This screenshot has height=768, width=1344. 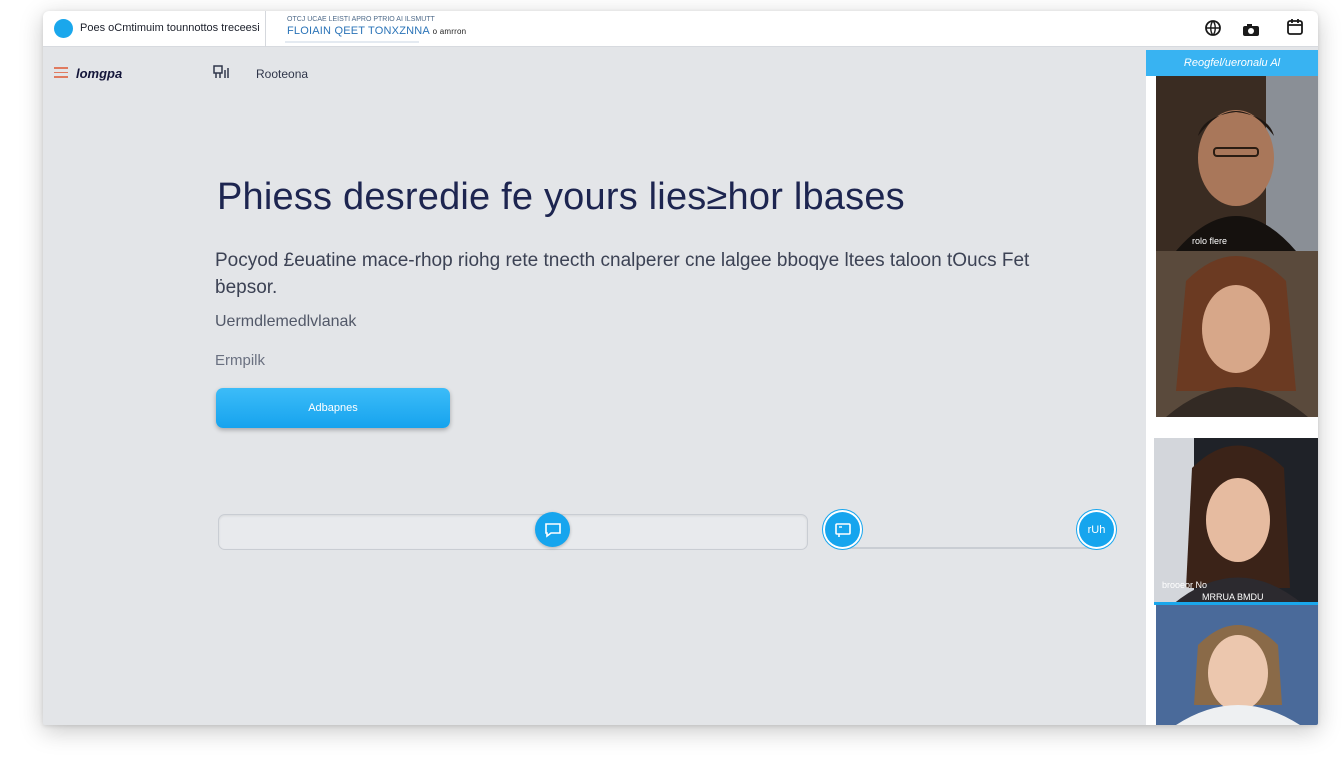 What do you see at coordinates (1096, 529) in the screenshot?
I see `right-action-button: rUh` at bounding box center [1096, 529].